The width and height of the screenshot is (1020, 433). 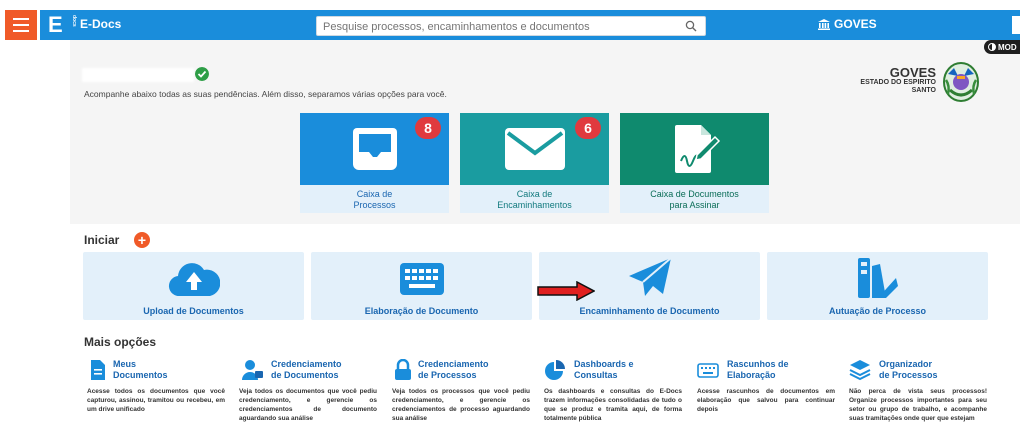 I want to click on card-label-line: Caixa de Documentos, so click(x=694, y=194).